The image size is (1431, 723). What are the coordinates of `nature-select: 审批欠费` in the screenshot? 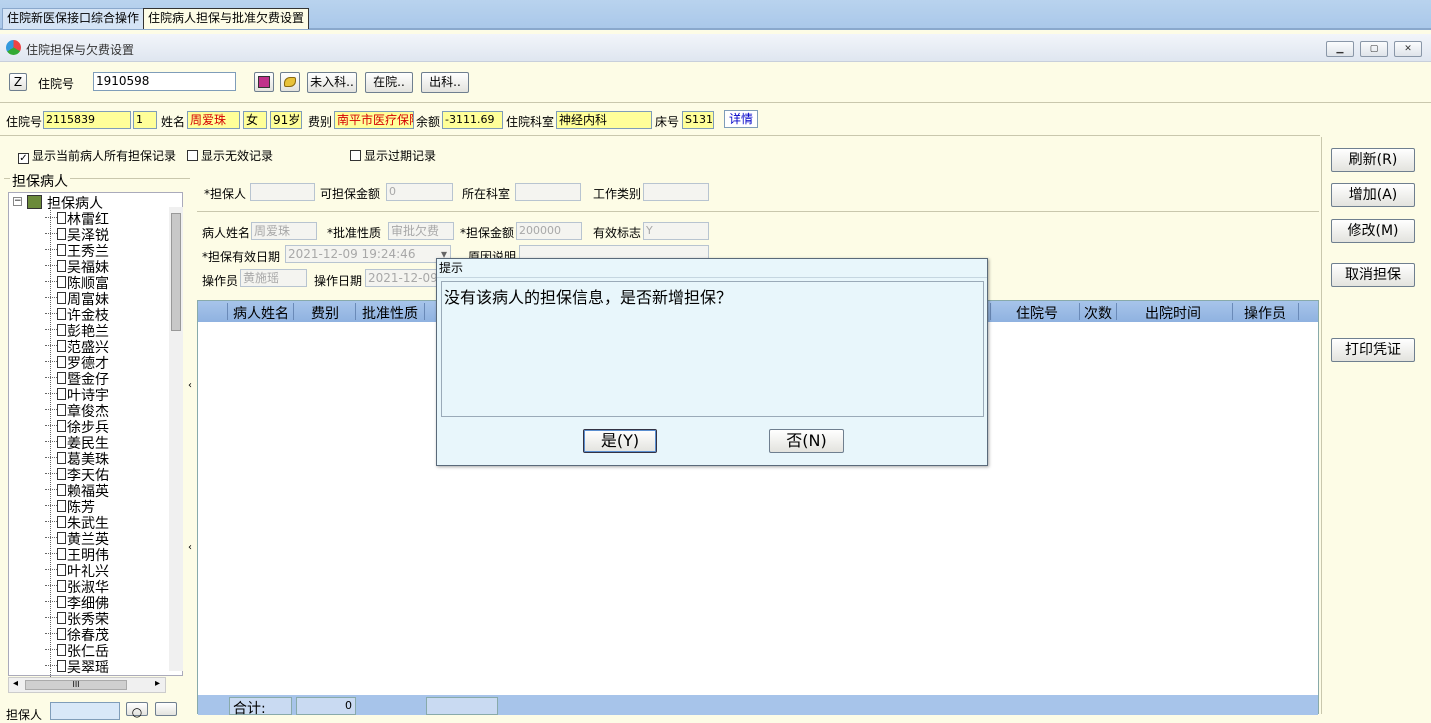 It's located at (421, 231).